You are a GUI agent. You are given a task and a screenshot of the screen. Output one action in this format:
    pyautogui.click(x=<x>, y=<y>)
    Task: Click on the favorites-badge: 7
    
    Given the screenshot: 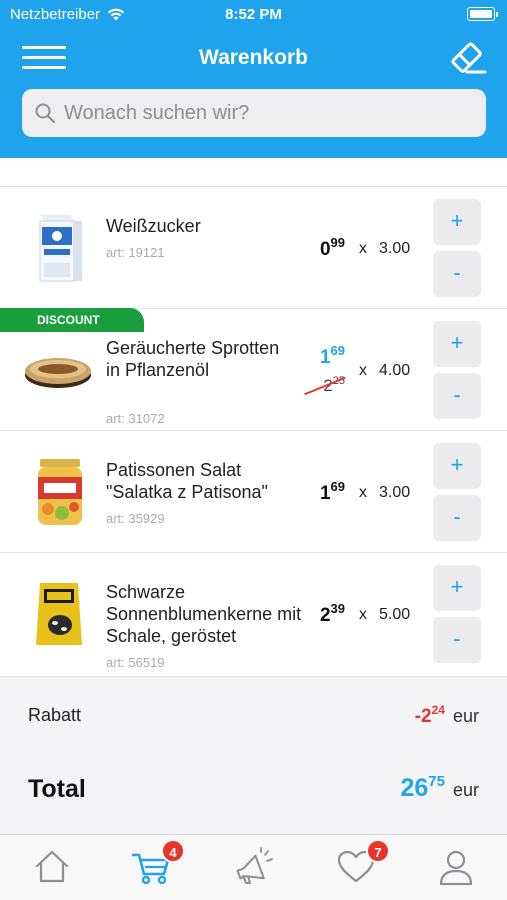 What is the action you would take?
    pyautogui.click(x=378, y=851)
    